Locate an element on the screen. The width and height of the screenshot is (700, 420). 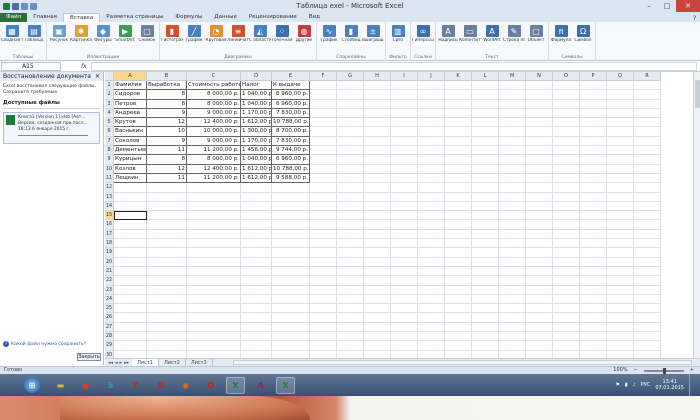
cell-p7 is located at coordinates (593, 141).